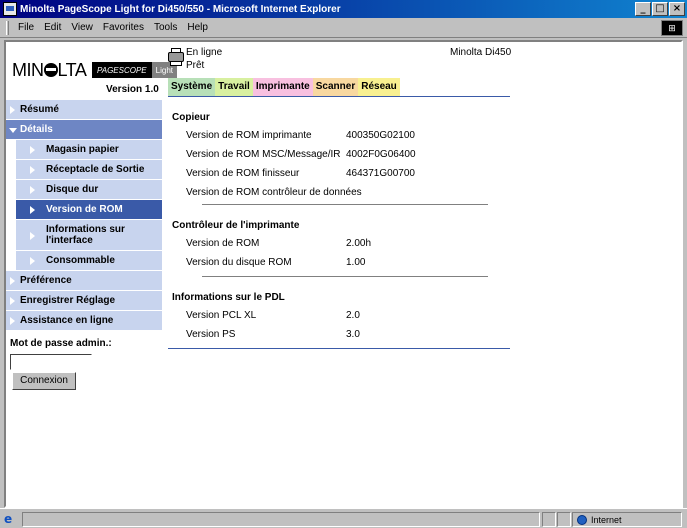 This screenshot has width=687, height=528. Describe the element at coordinates (380, 135) in the screenshot. I see `row-value: 400350G02100` at that location.